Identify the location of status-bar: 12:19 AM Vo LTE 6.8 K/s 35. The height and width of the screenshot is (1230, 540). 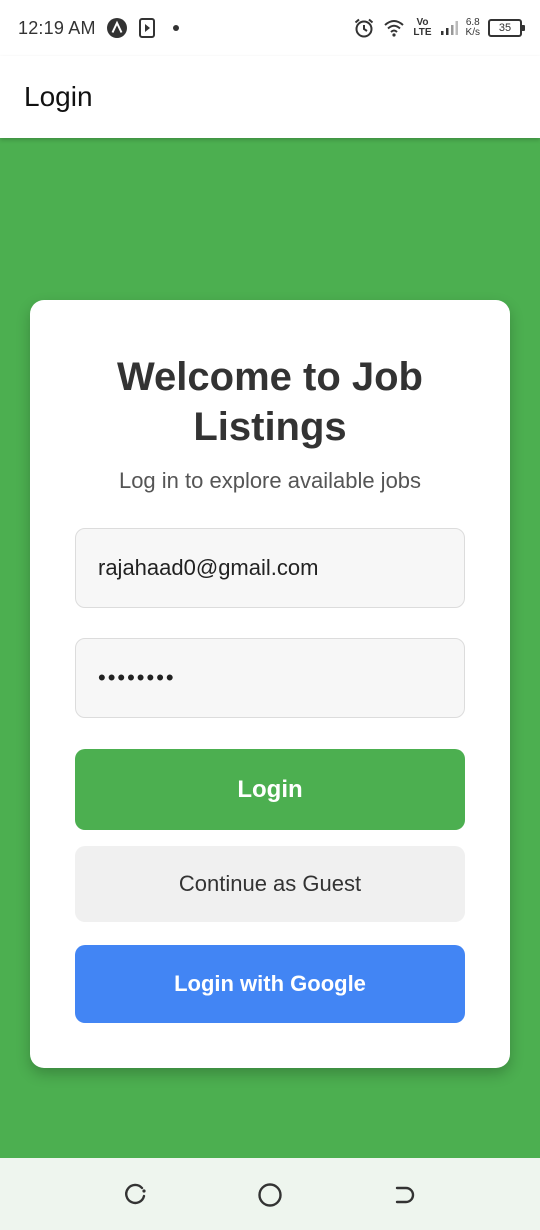
(270, 28).